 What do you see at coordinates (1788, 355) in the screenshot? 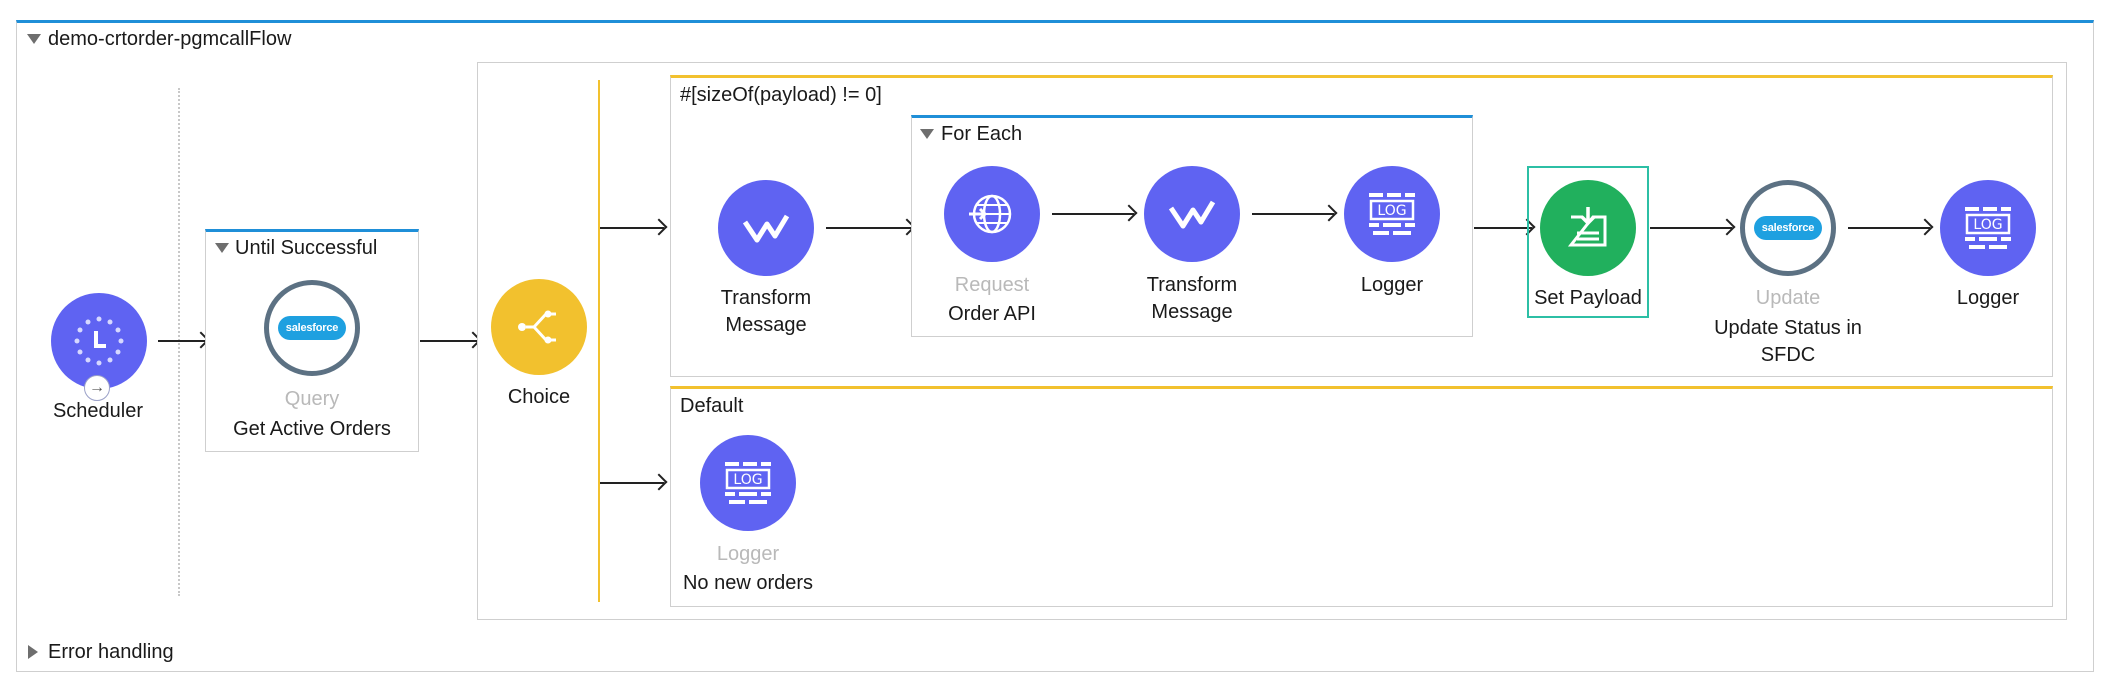
I see `update-label-line2: SFDC` at bounding box center [1788, 355].